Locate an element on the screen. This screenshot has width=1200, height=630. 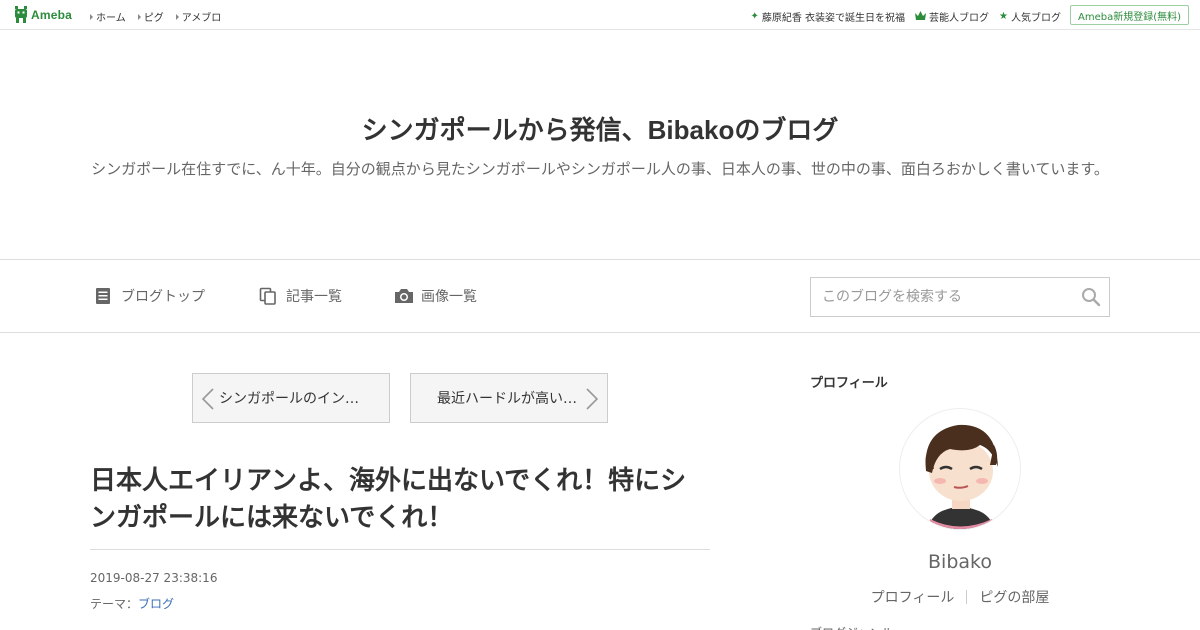
blog-search is located at coordinates (960, 297).